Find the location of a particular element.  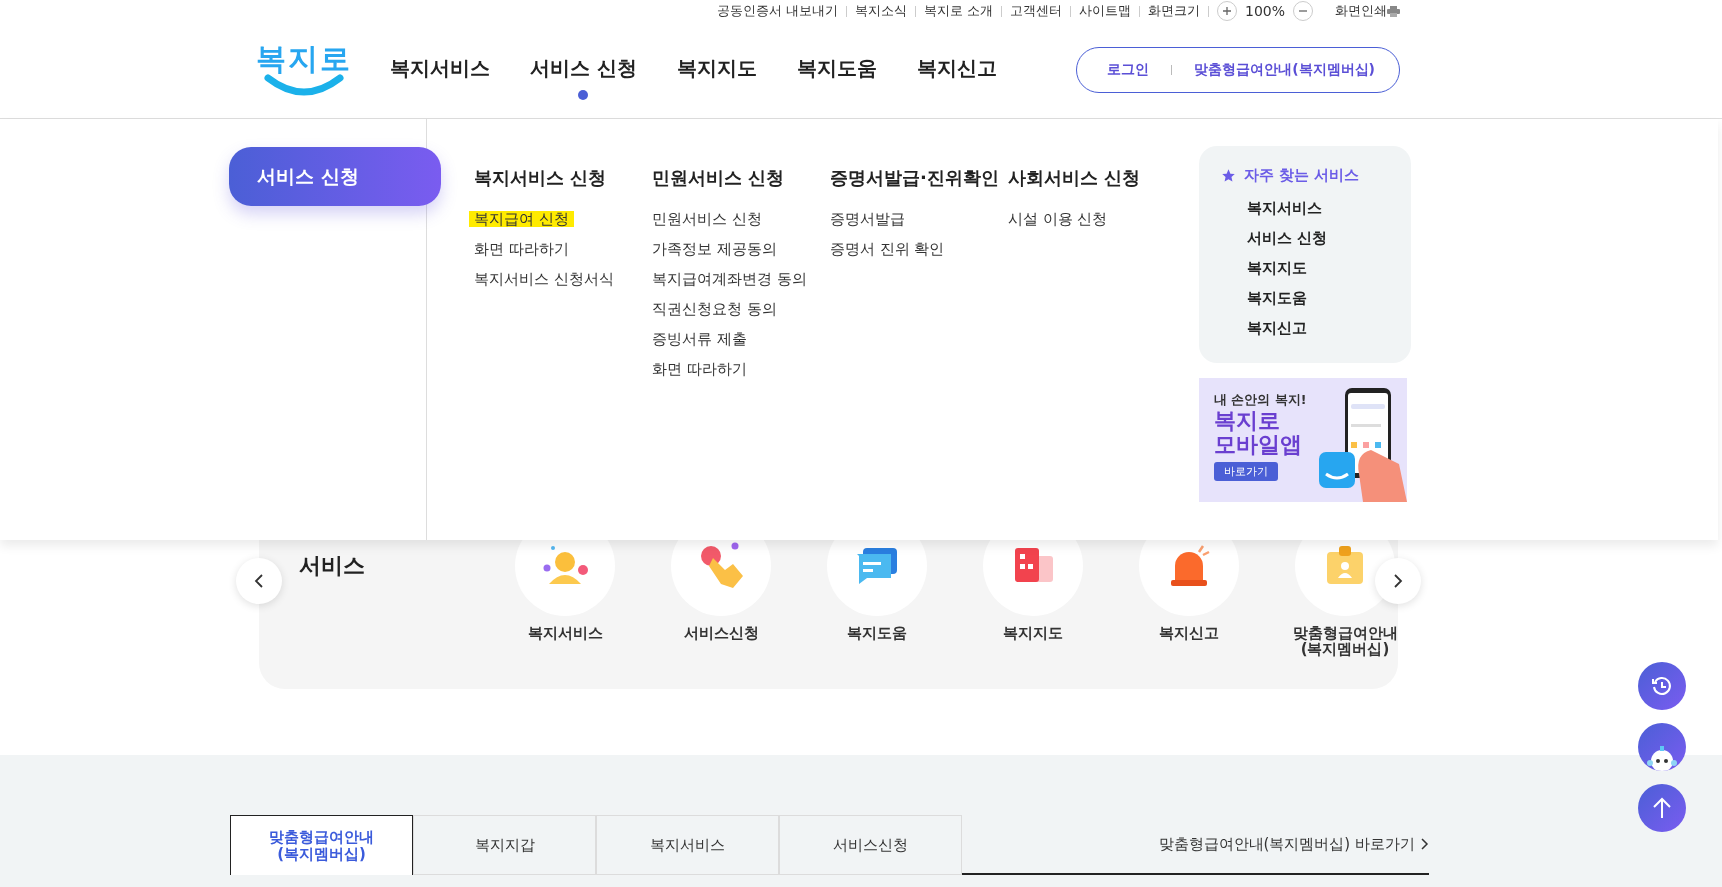

nav-item: 복지도움 is located at coordinates (836, 70).